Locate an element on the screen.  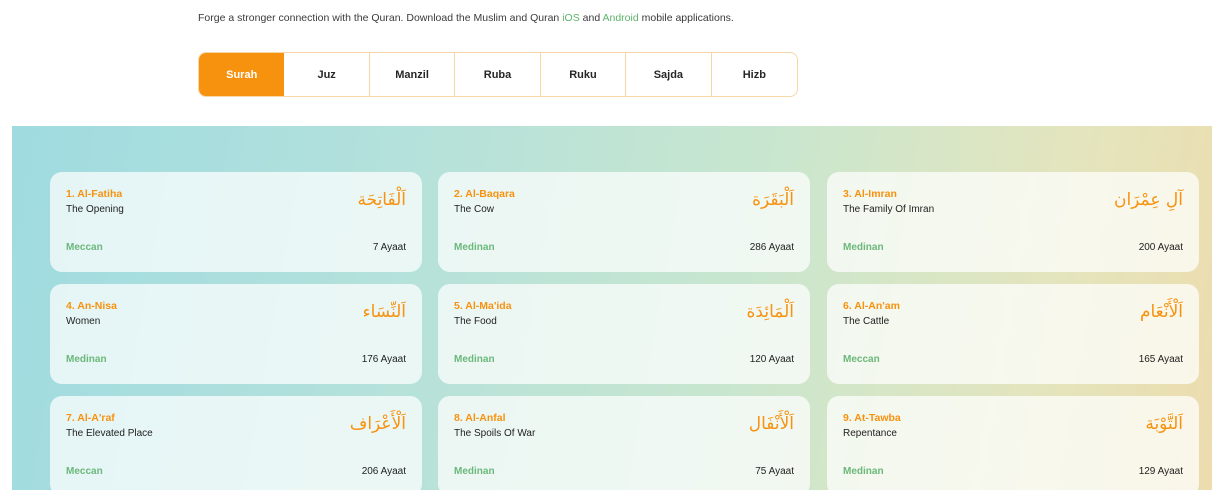
surah-meaning: The Cow is located at coordinates (474, 209).